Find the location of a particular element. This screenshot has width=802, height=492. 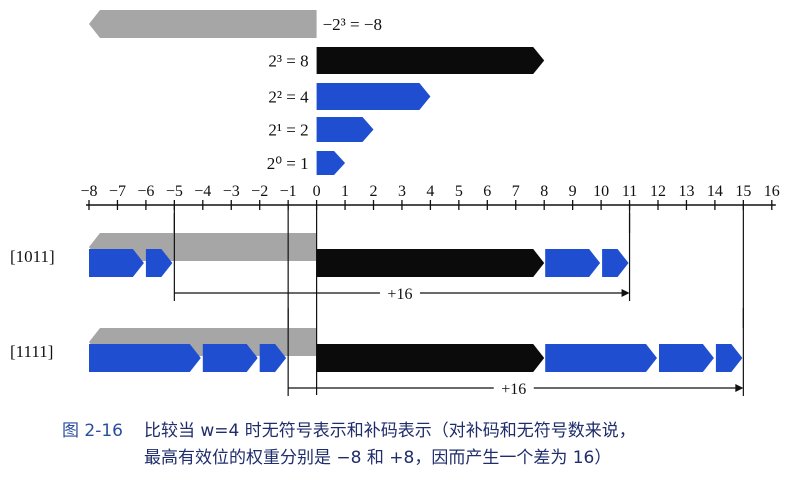

tick-label: 4 is located at coordinates (430, 191).